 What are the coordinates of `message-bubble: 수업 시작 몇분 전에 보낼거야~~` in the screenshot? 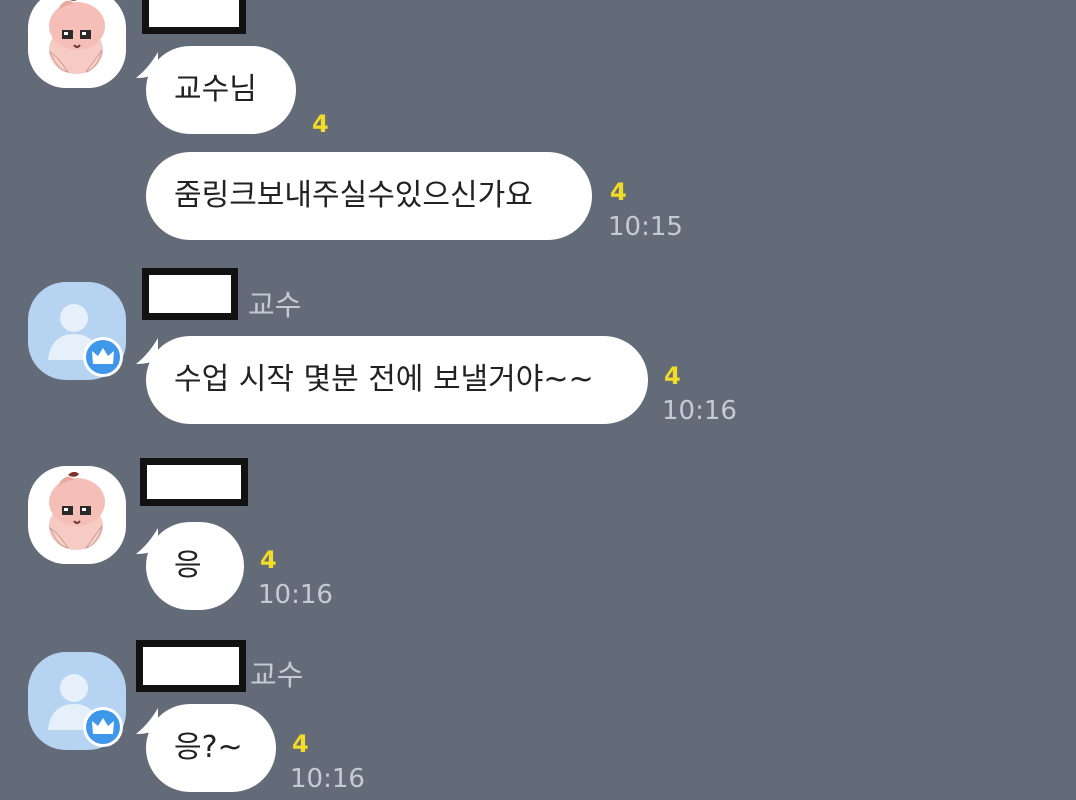 It's located at (397, 380).